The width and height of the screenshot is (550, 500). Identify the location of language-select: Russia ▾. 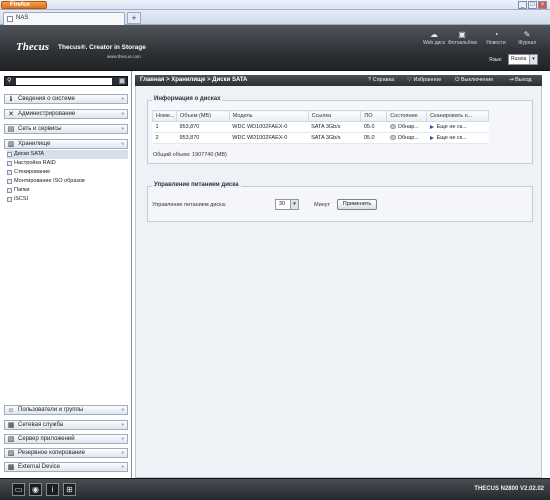
(523, 59).